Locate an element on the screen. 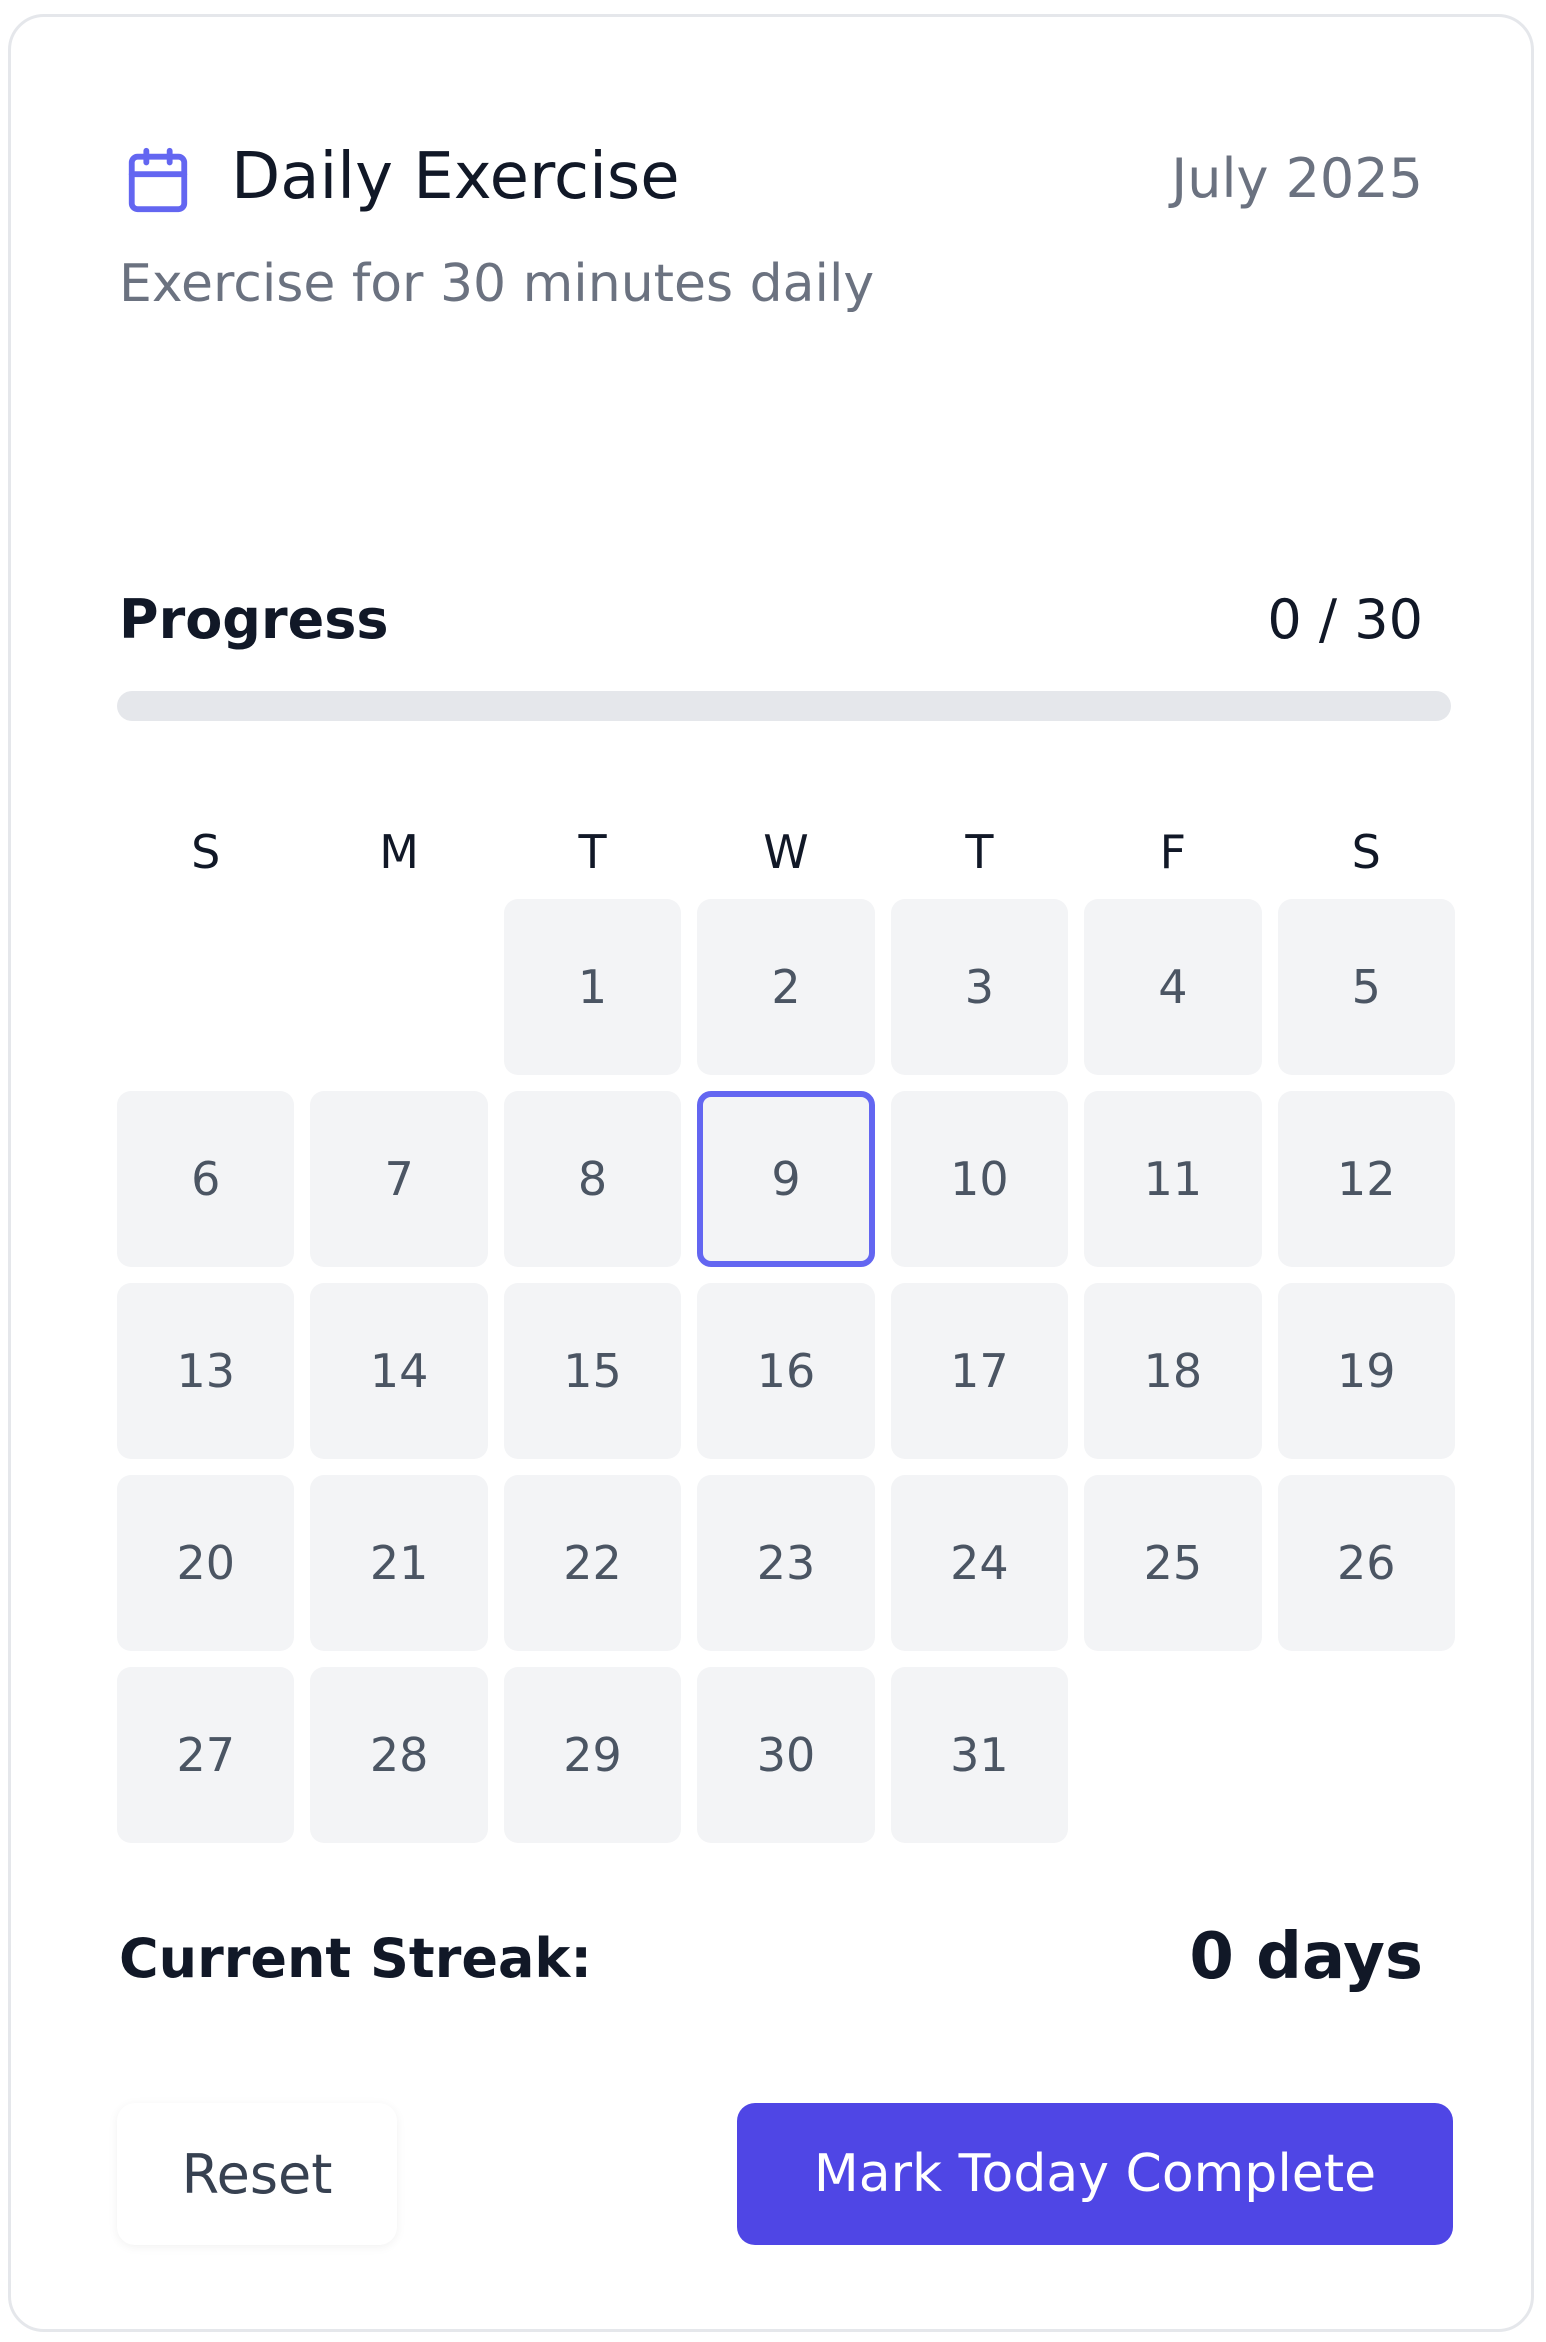  streak-label: Current Streak: is located at coordinates (355, 1958).